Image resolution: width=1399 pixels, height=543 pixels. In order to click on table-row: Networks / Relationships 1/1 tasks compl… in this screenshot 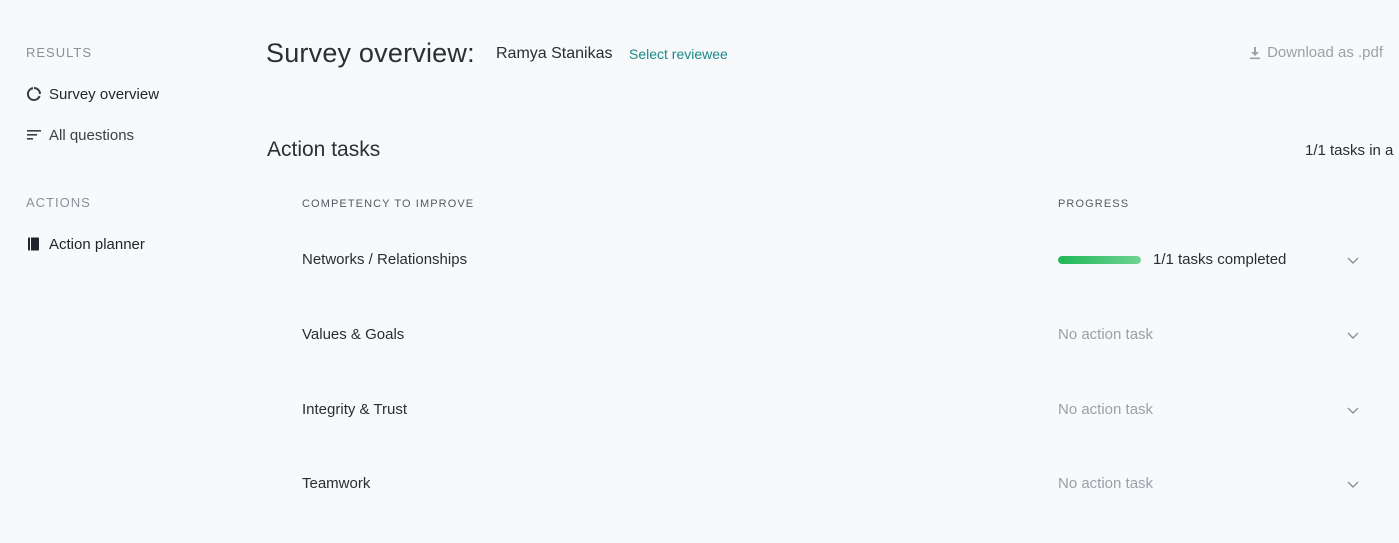, I will do `click(699, 261)`.